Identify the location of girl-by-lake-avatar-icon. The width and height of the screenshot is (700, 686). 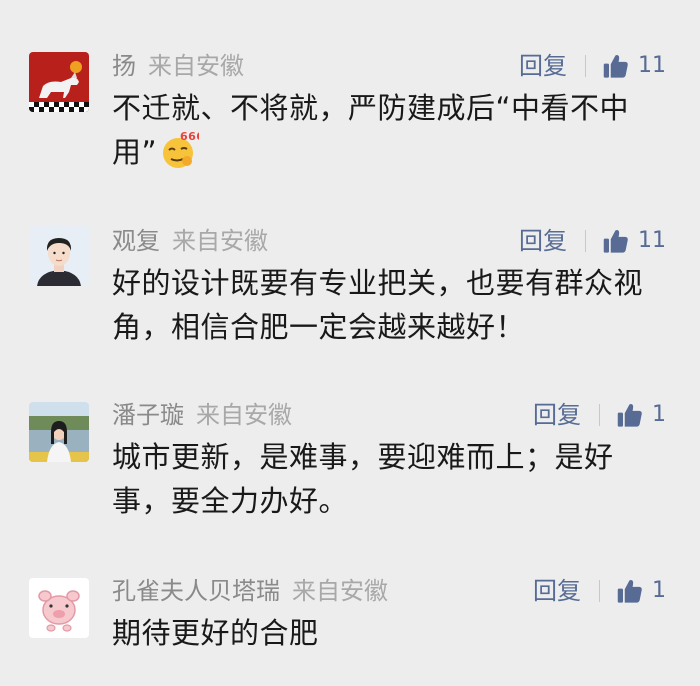
(59, 432).